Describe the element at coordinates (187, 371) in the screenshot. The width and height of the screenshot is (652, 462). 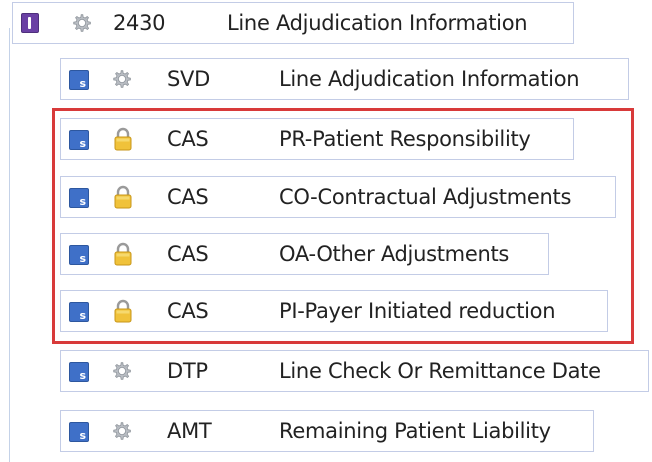
I see `segment-code: DTP` at that location.